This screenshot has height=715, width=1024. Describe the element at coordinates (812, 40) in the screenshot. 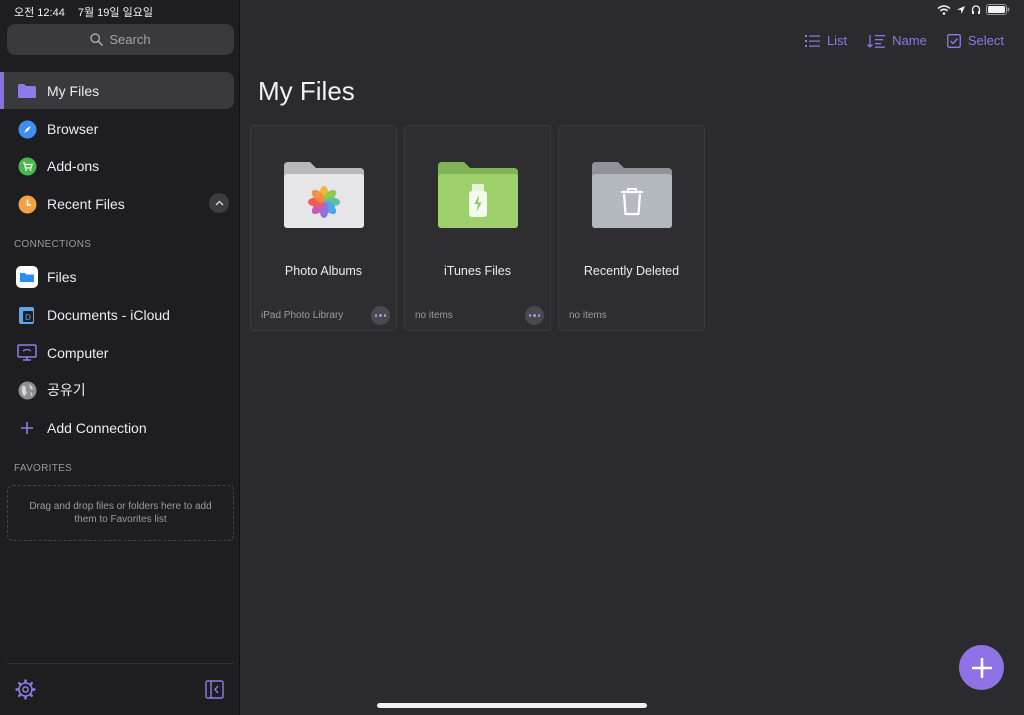

I see `list-icon` at that location.